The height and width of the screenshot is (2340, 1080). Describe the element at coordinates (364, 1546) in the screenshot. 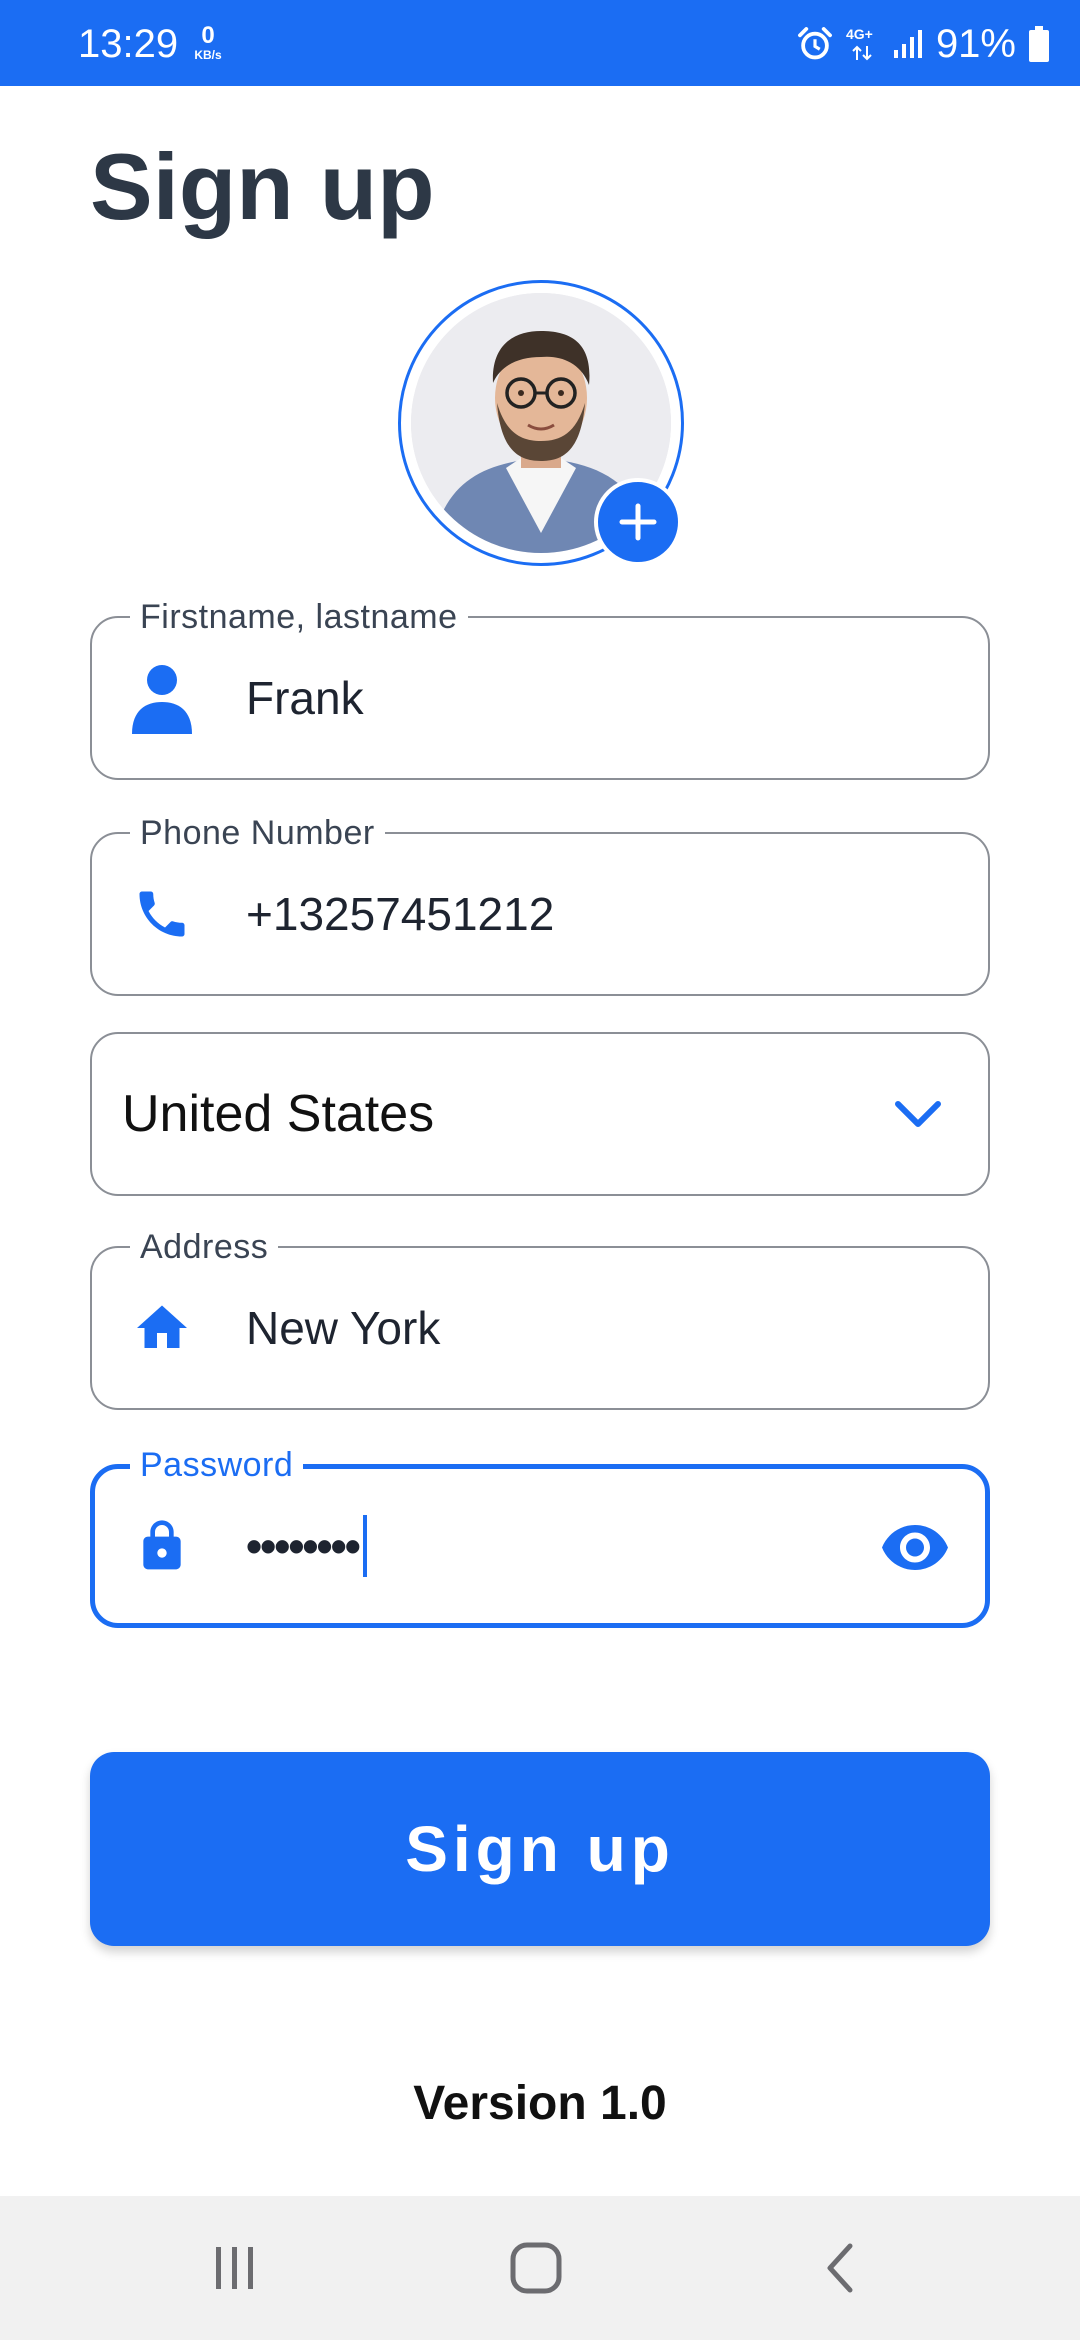

I see `text-cursor` at that location.